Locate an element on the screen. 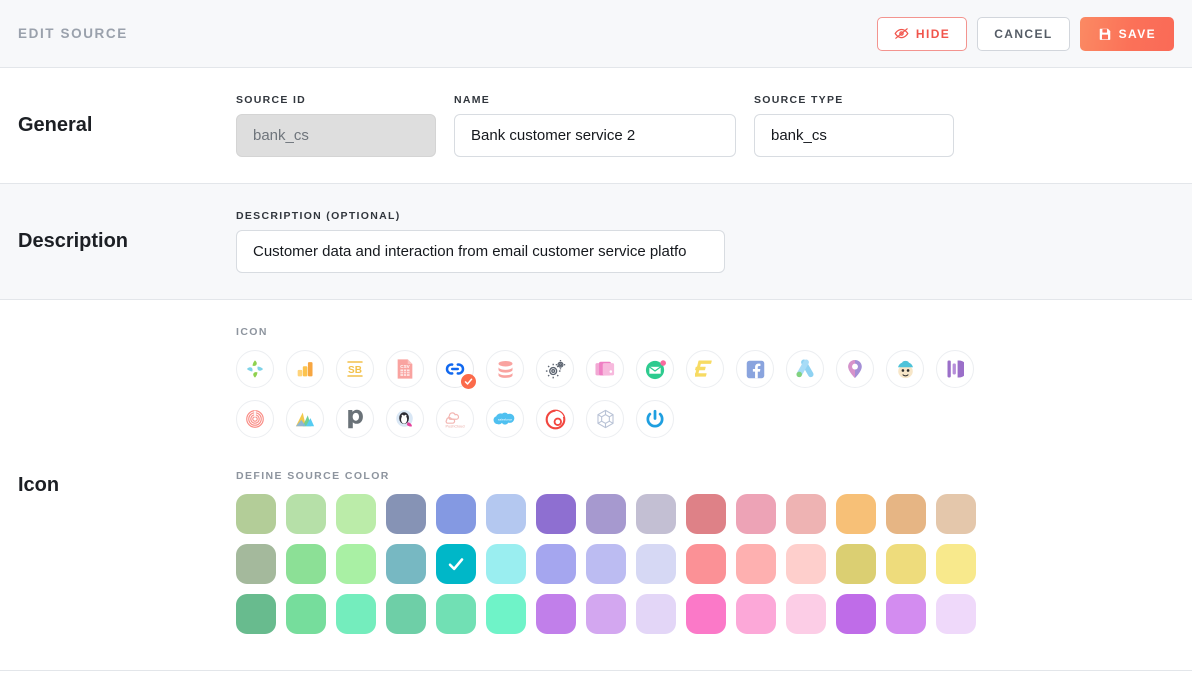  icon-option-pushcloud-icon: PushCloud is located at coordinates (455, 419).